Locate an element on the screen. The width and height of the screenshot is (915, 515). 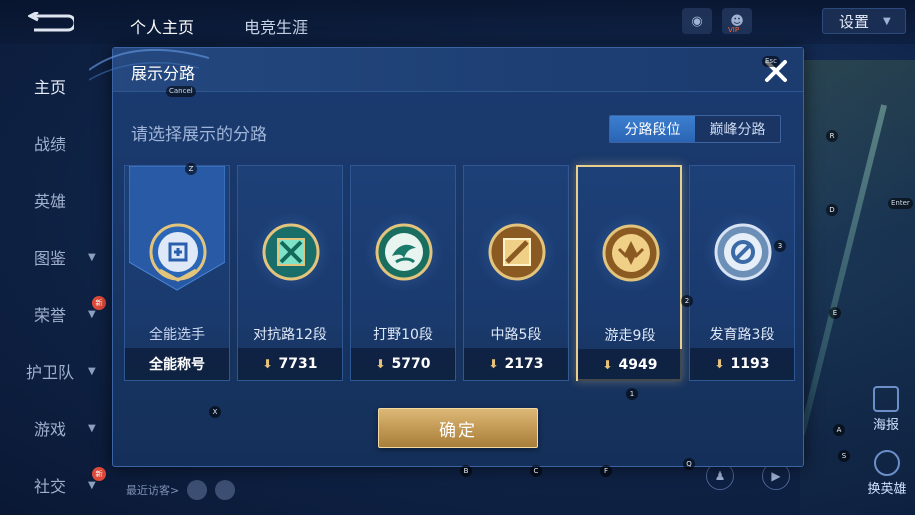
hero-artwork is located at coordinates (856, 287).